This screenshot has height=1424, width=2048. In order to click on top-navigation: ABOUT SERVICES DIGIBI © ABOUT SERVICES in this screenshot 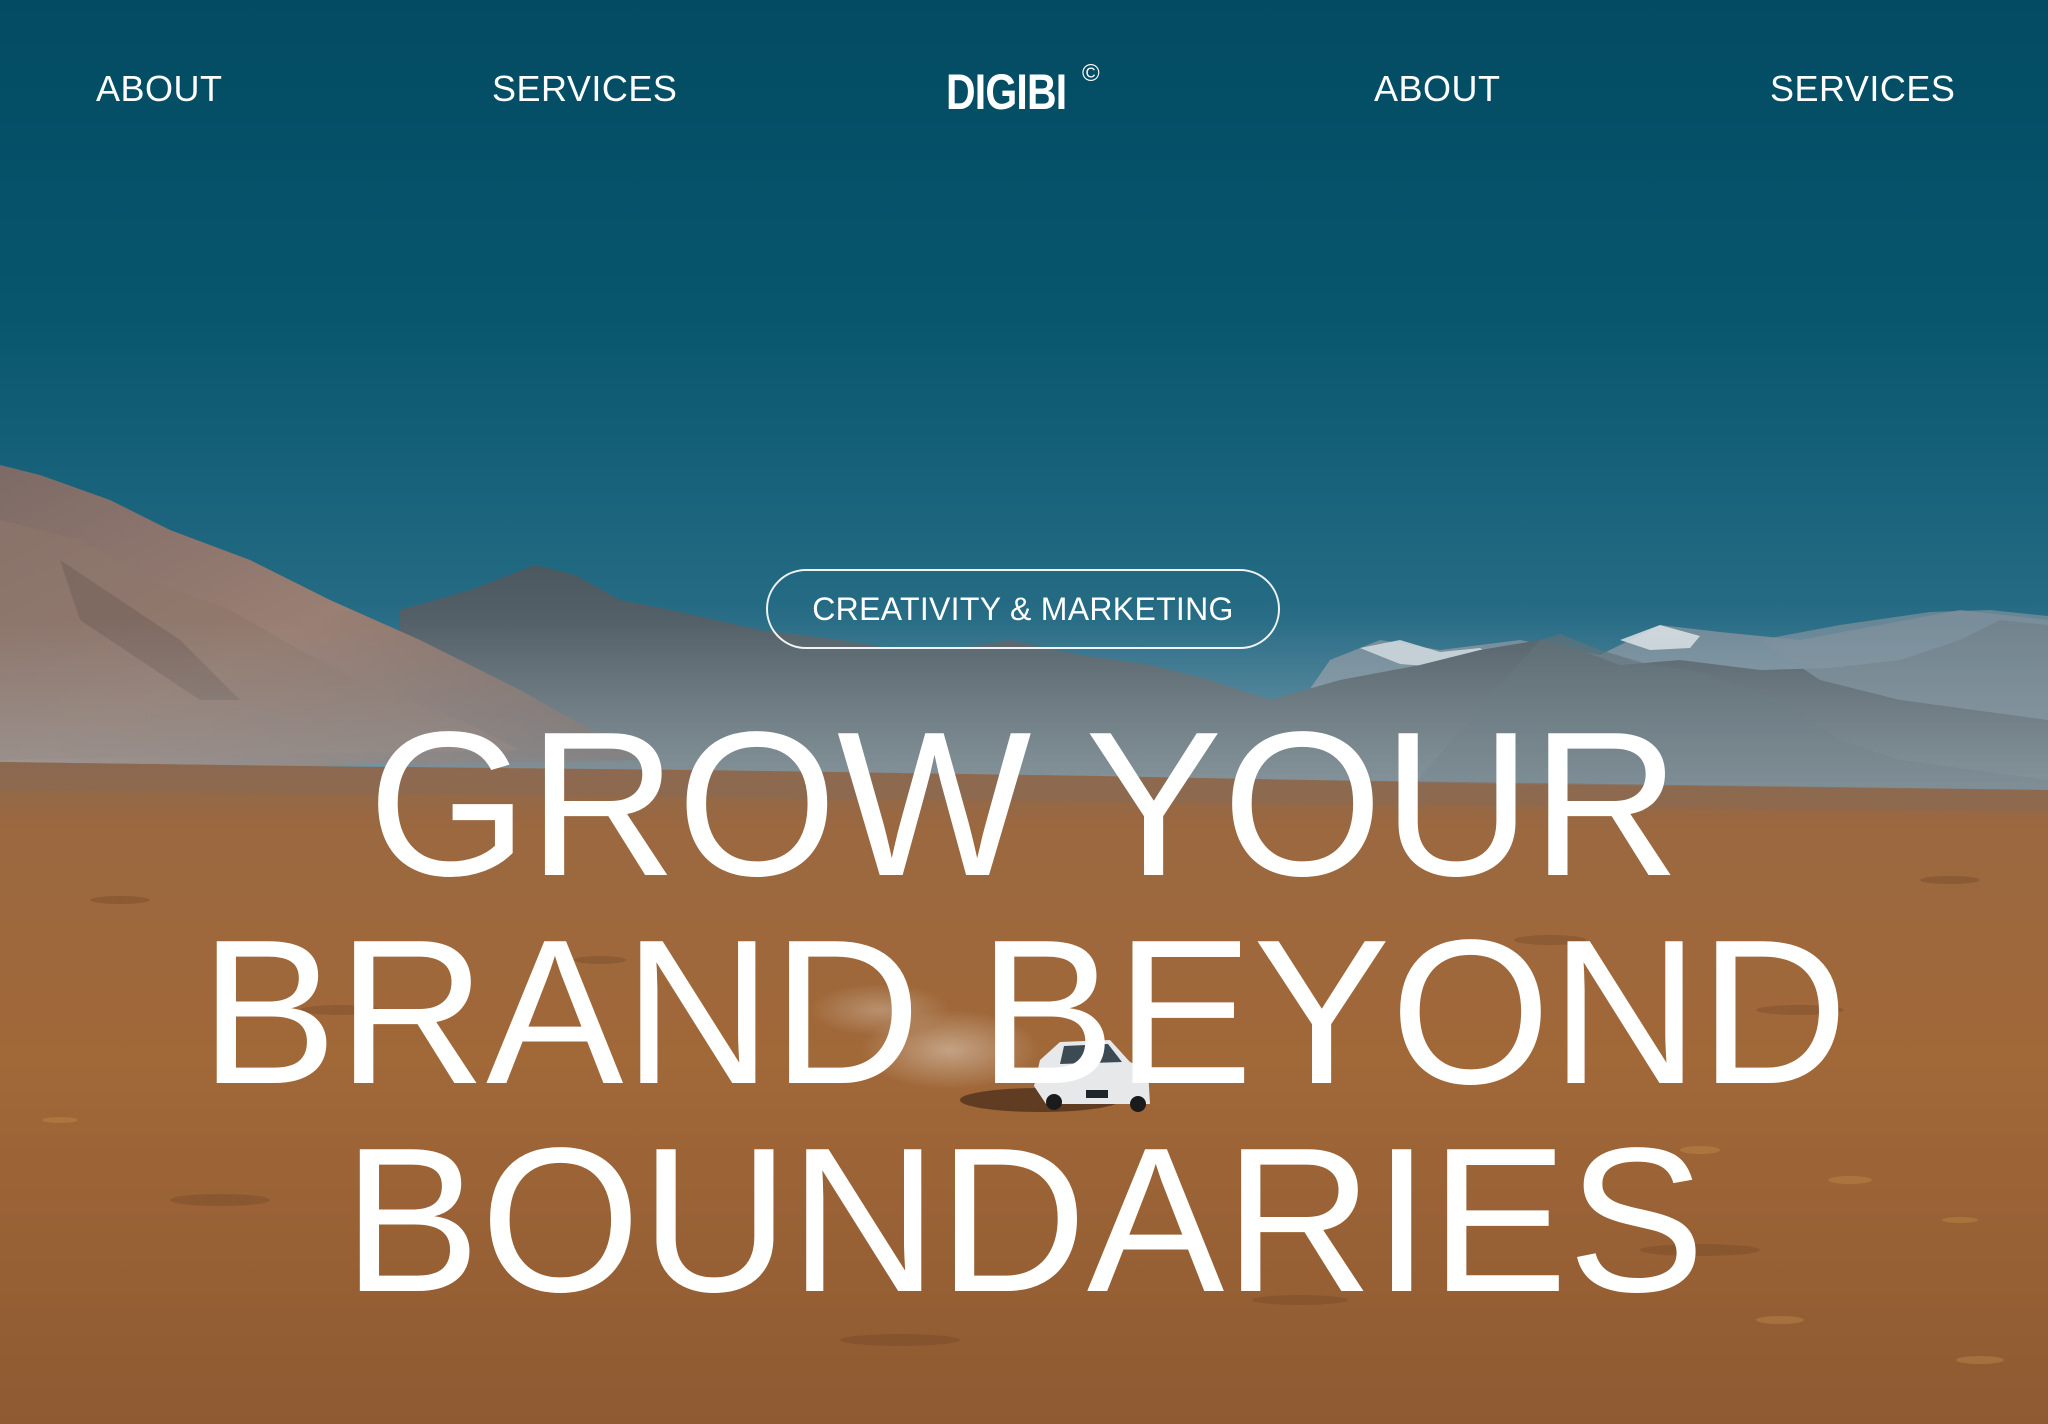, I will do `click(1024, 90)`.